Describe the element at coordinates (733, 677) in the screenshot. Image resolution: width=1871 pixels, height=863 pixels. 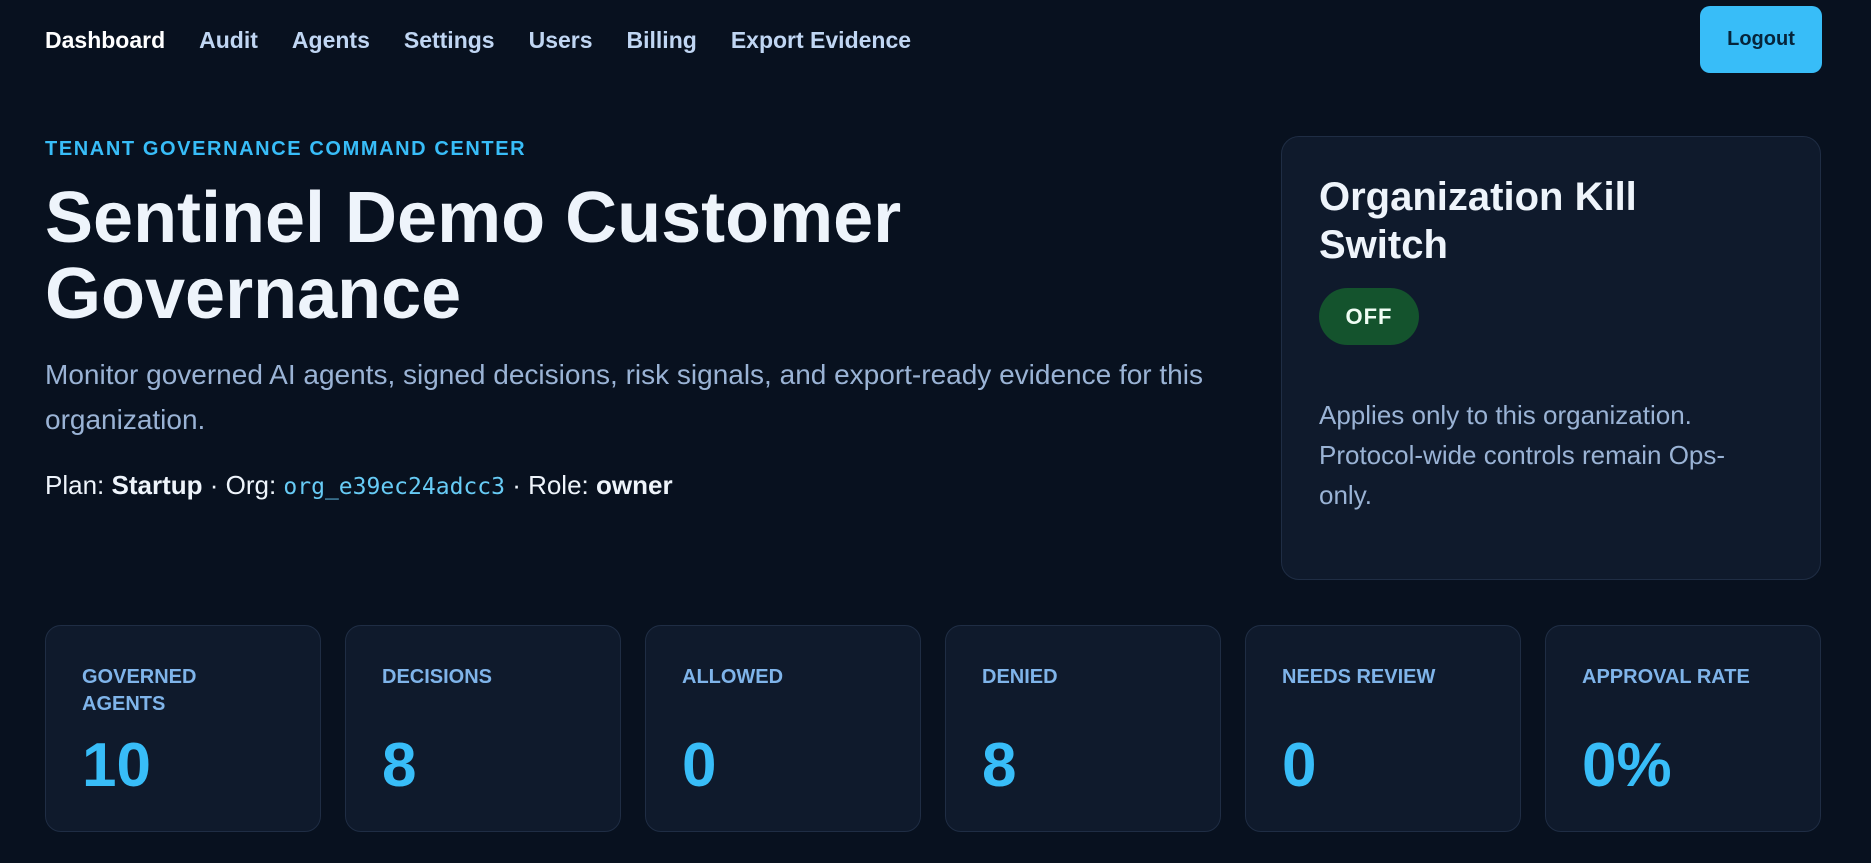
I see `stat-label: ALLOWED` at that location.